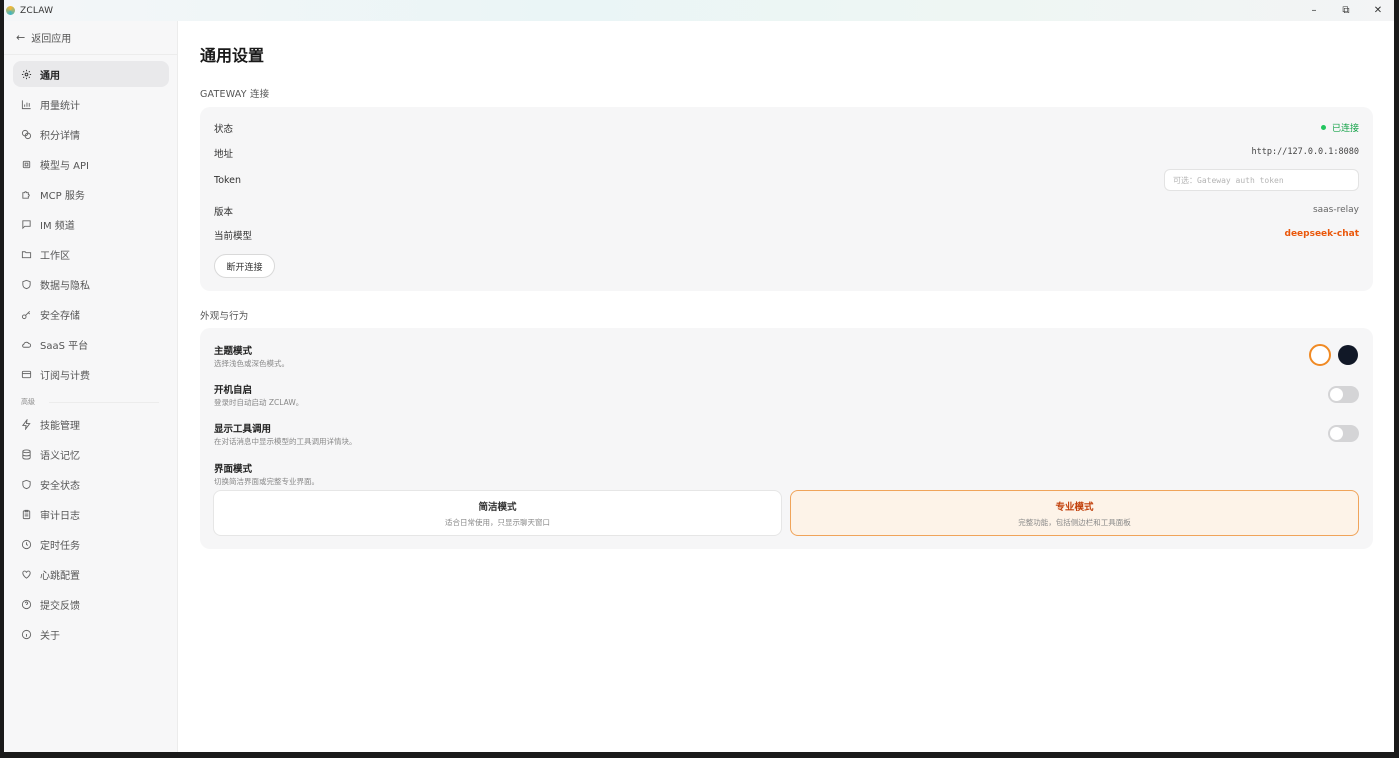  What do you see at coordinates (26, 224) in the screenshot?
I see `message-icon` at bounding box center [26, 224].